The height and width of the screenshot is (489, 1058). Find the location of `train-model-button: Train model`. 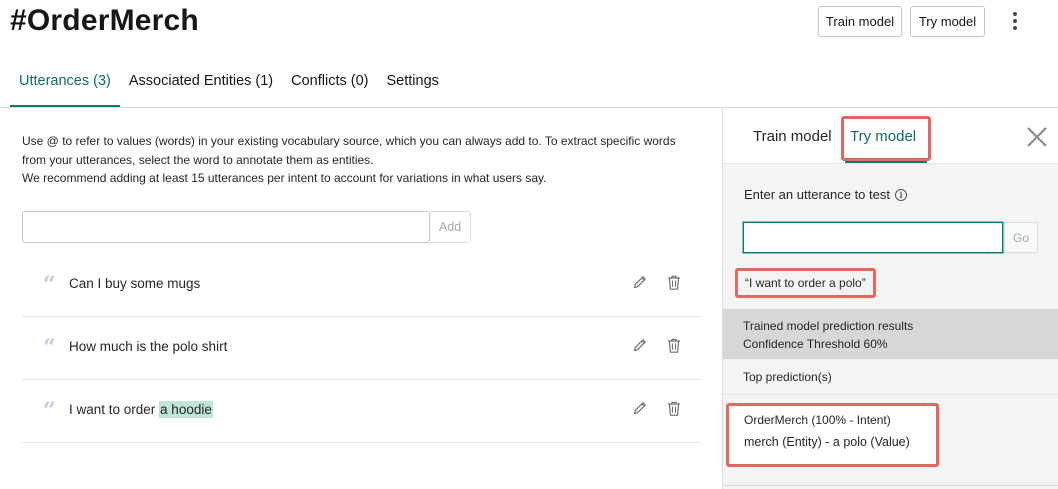

train-model-button: Train model is located at coordinates (860, 21).